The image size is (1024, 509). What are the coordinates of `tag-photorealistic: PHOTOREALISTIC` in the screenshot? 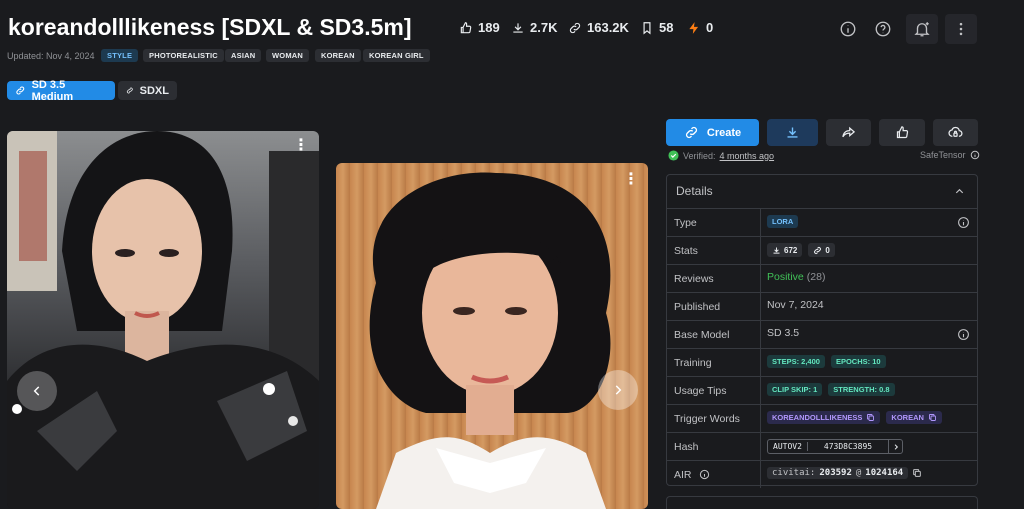 It's located at (183, 55).